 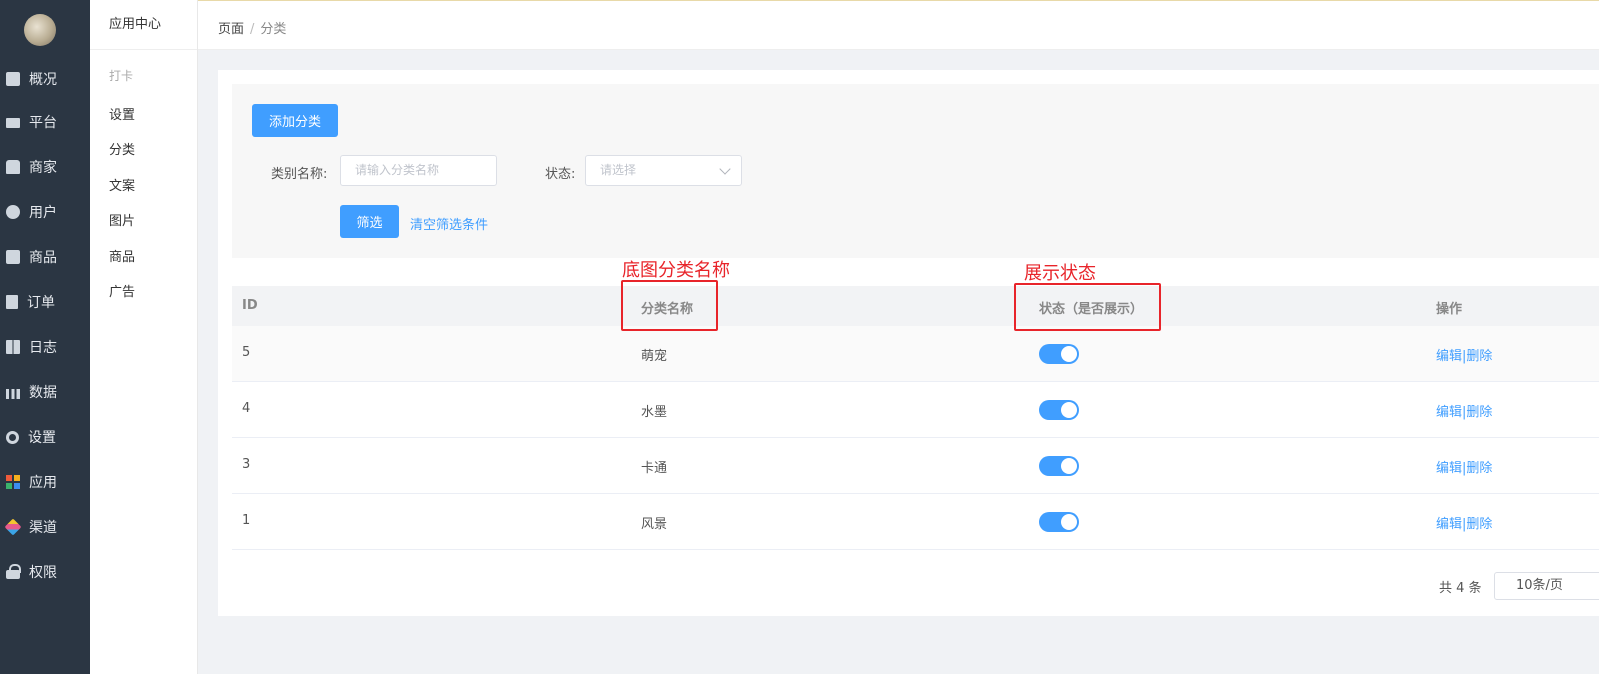 I want to click on sidebar-item-label: 权限, so click(x=43, y=573).